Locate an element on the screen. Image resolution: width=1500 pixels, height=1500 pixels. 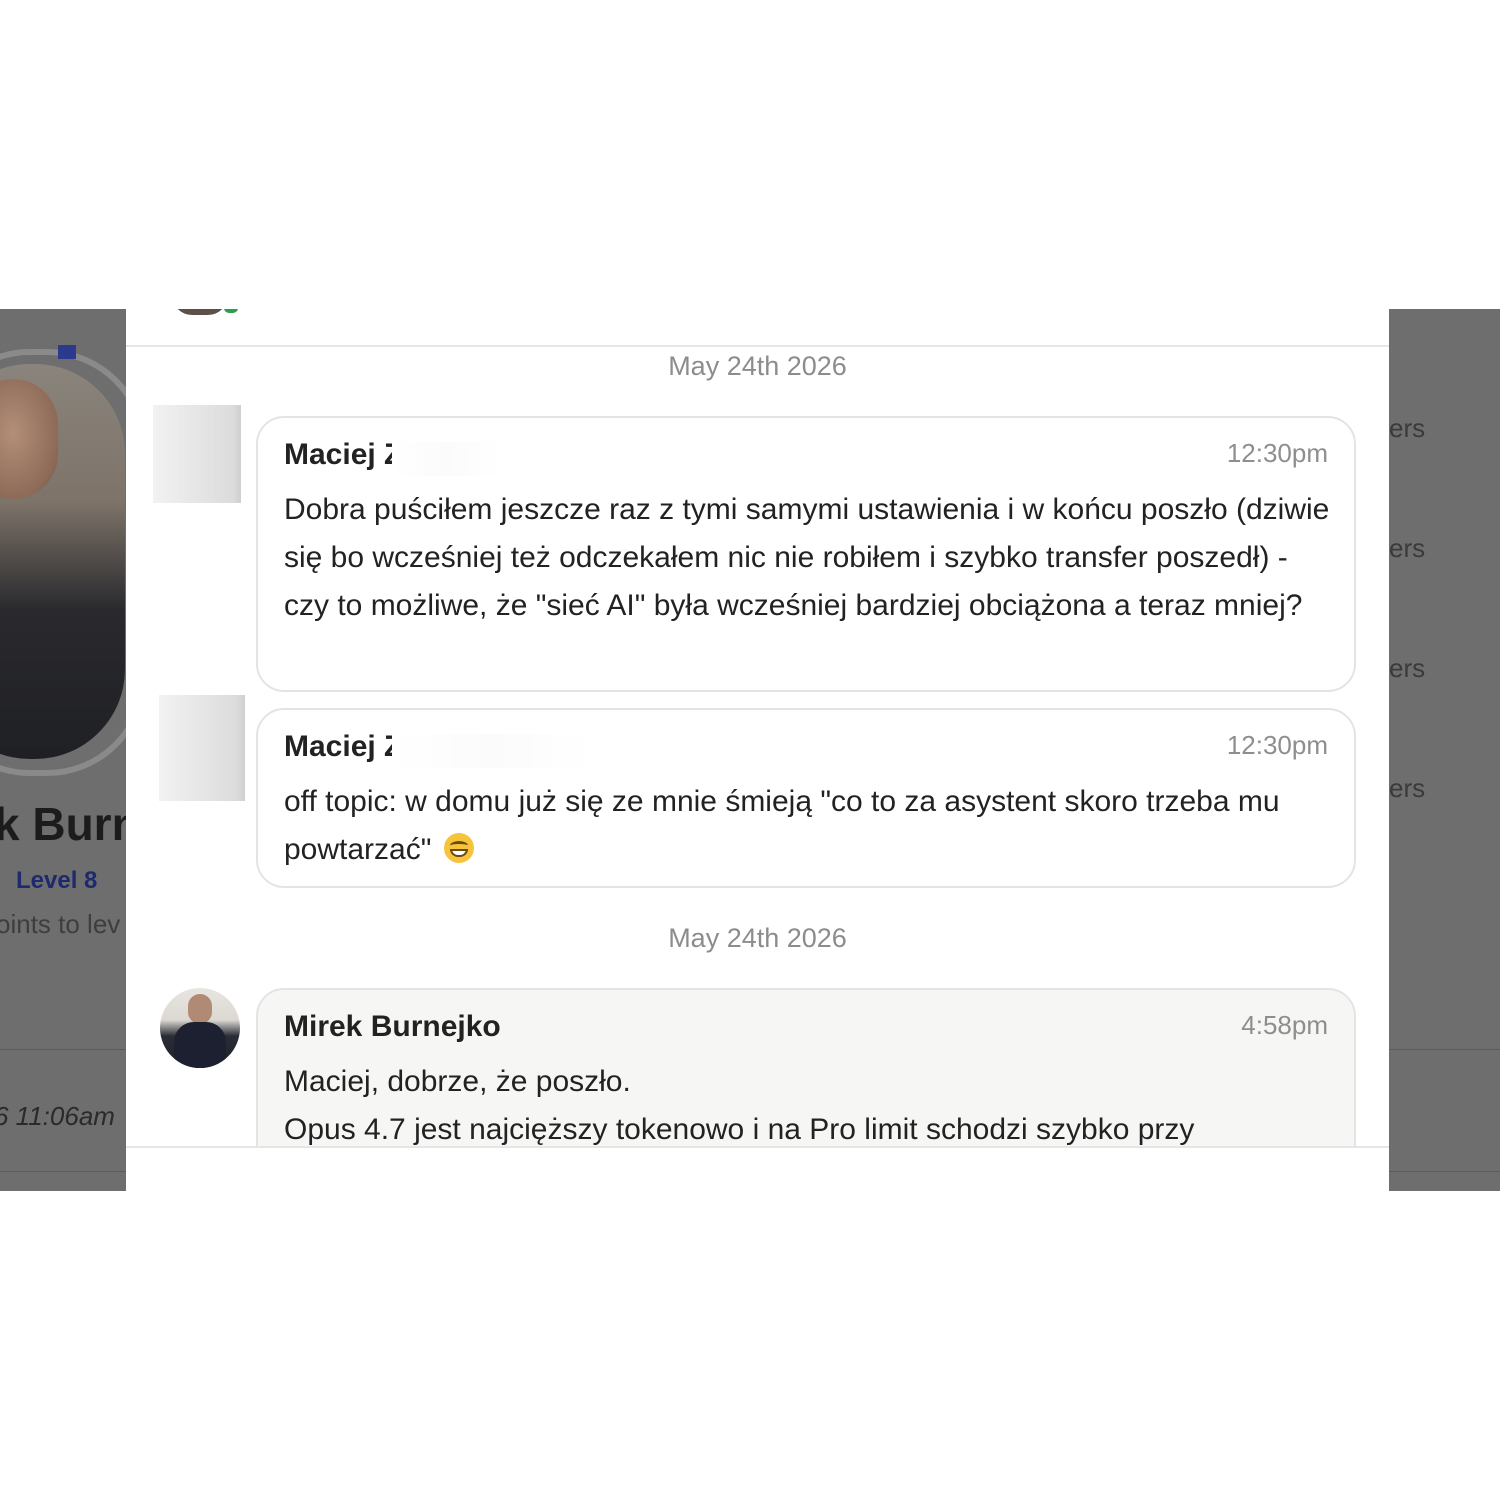
grinning-face-emoji-icon is located at coordinates (458, 848).